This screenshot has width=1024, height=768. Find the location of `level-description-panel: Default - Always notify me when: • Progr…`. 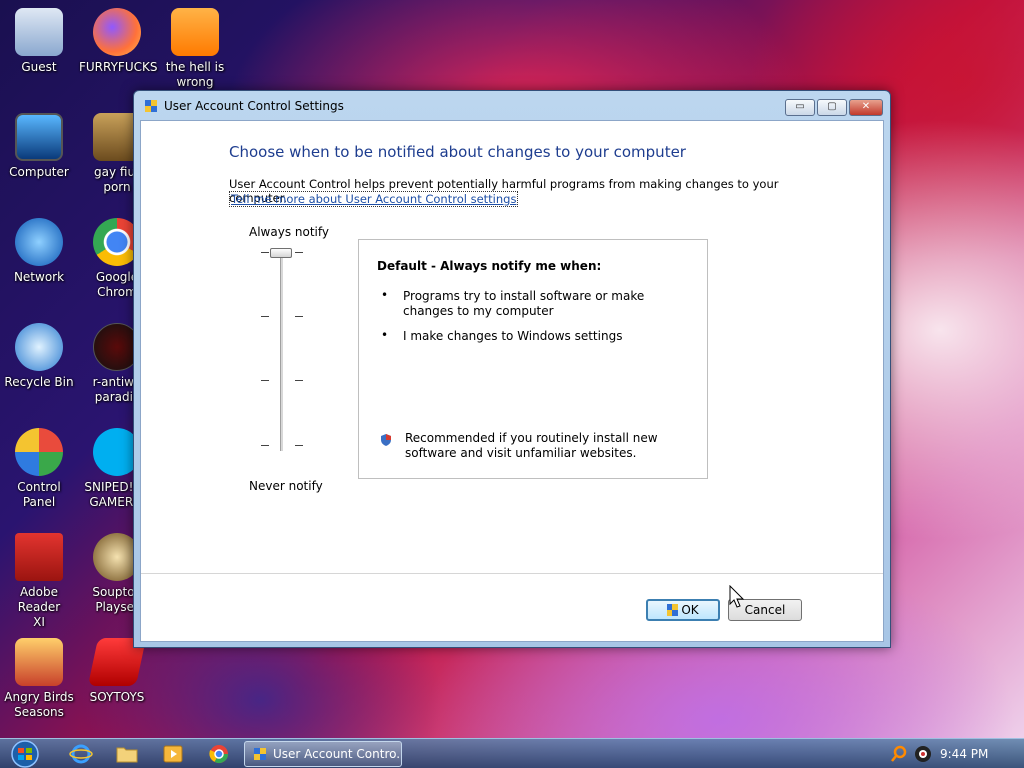

level-description-panel: Default - Always notify me when: • Progr… is located at coordinates (533, 359).